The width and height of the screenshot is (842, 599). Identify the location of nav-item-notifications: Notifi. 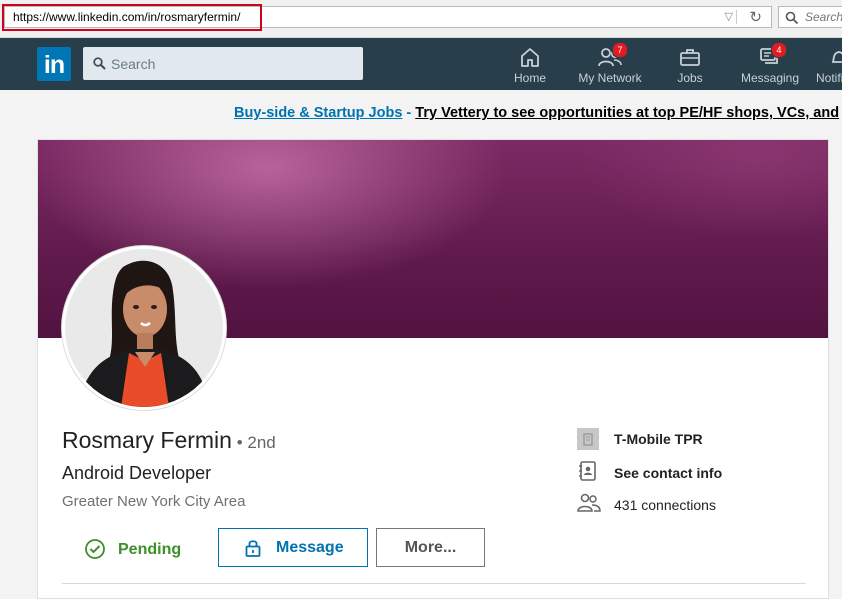
(828, 64).